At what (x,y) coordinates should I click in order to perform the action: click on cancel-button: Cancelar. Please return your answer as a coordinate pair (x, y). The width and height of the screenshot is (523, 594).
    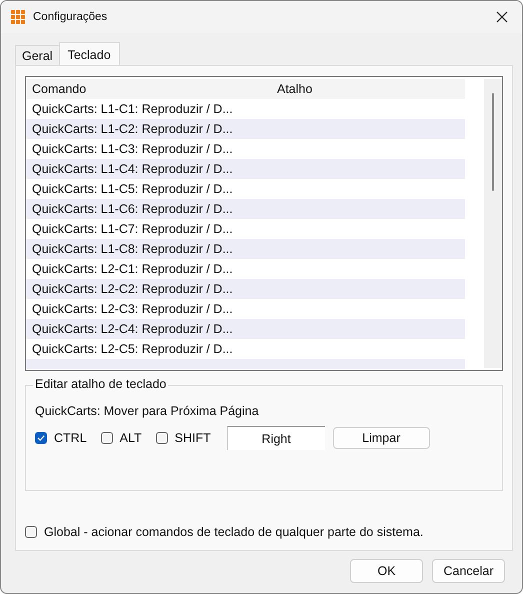
    Looking at the image, I should click on (468, 571).